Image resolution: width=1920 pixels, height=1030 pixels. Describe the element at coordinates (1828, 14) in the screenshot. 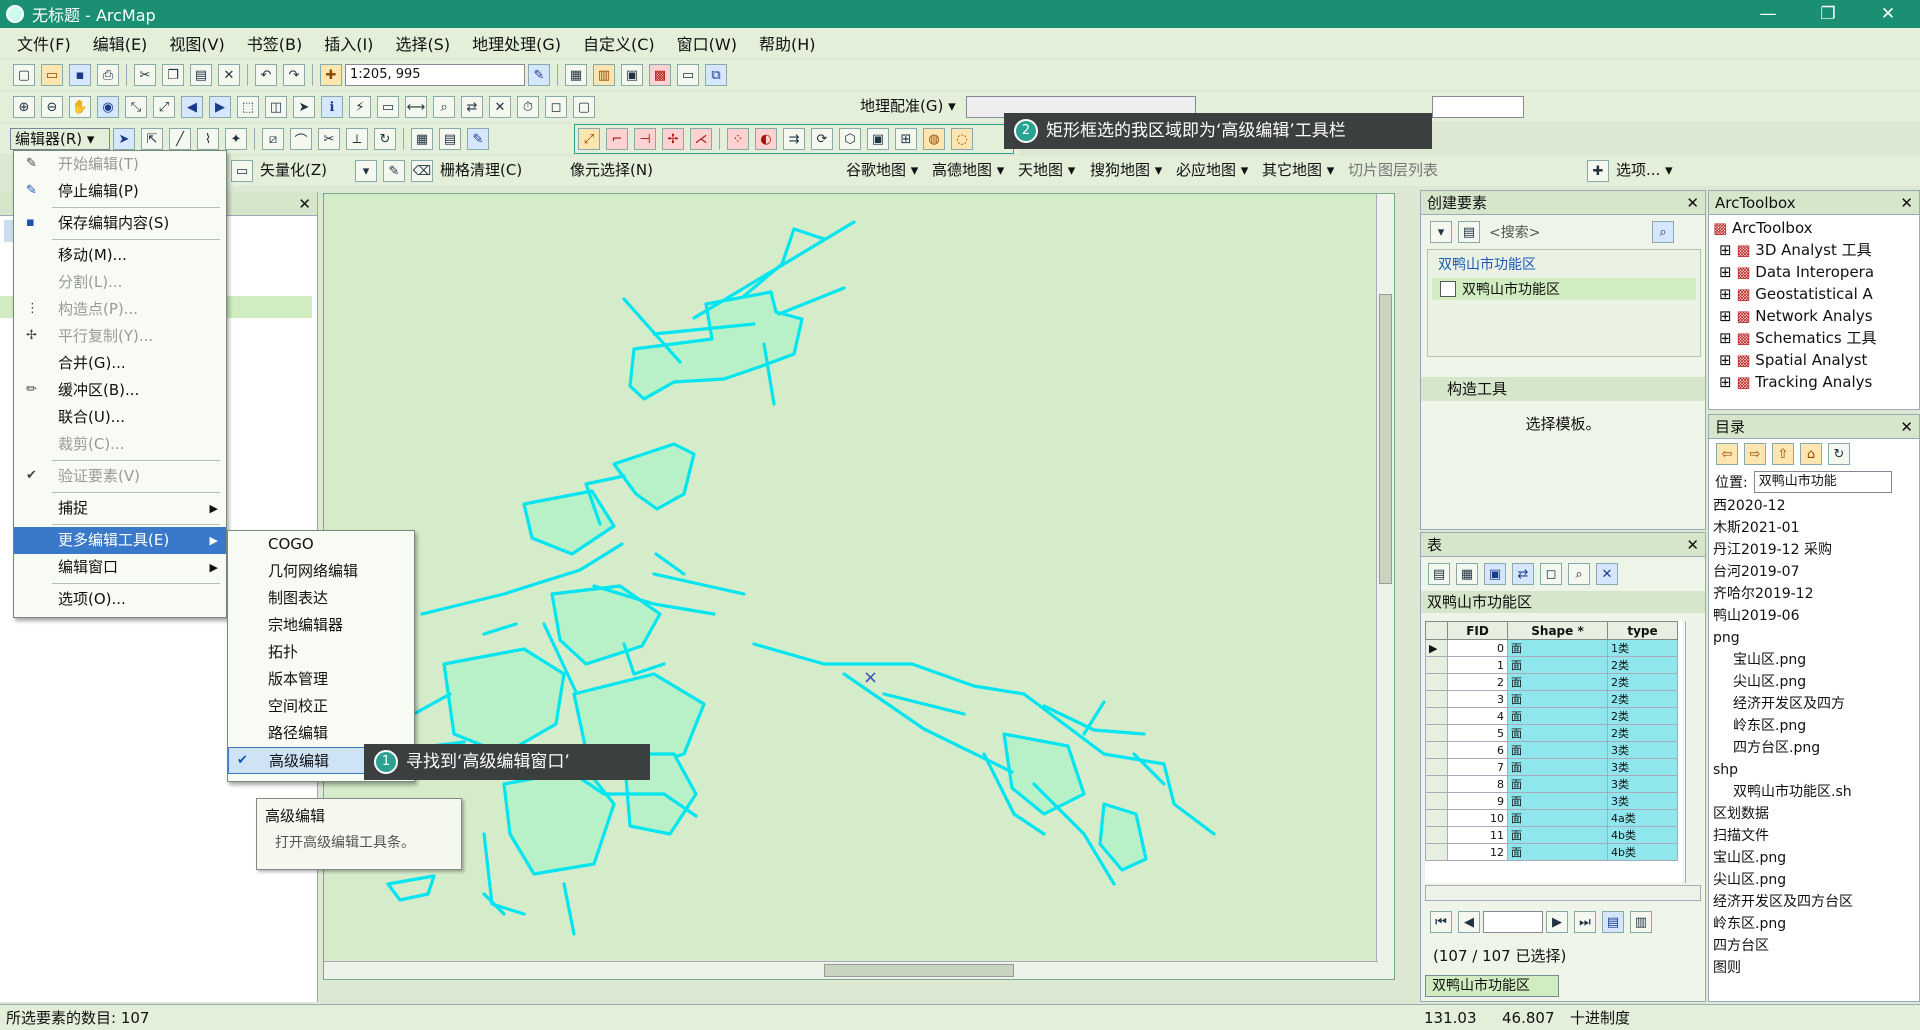

I see `maximize-button: ❐` at that location.